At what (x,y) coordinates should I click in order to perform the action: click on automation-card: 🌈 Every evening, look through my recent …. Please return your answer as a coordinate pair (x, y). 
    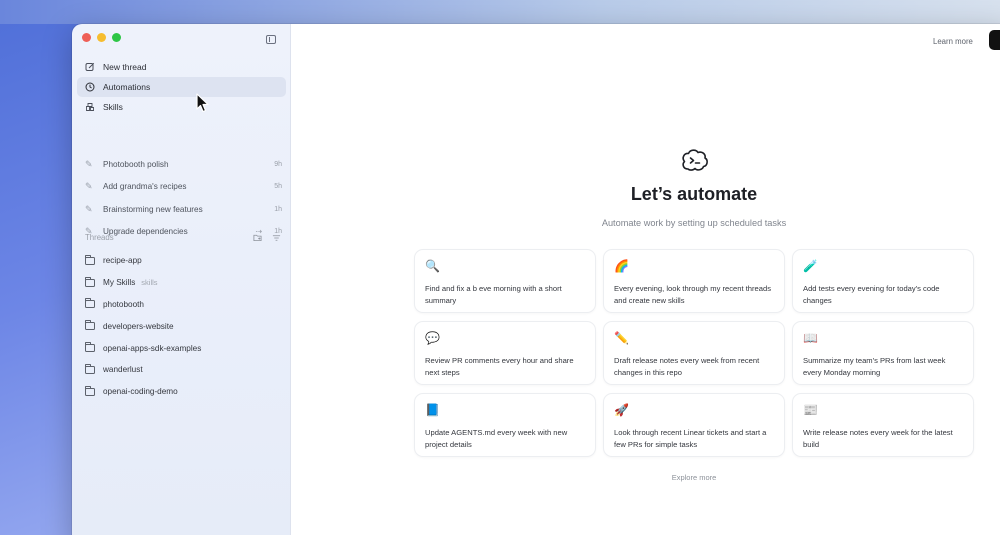
    Looking at the image, I should click on (694, 281).